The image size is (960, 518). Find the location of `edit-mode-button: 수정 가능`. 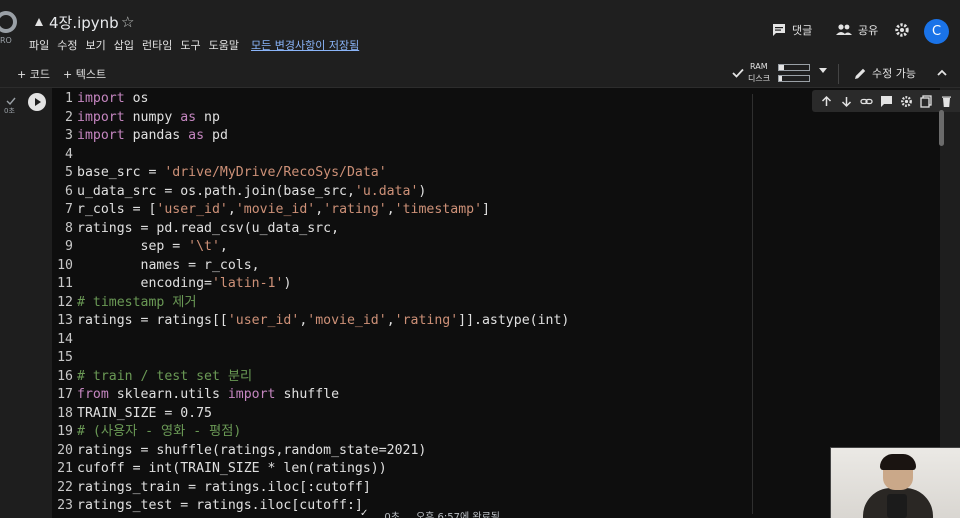

edit-mode-button: 수정 가능 is located at coordinates (885, 73).